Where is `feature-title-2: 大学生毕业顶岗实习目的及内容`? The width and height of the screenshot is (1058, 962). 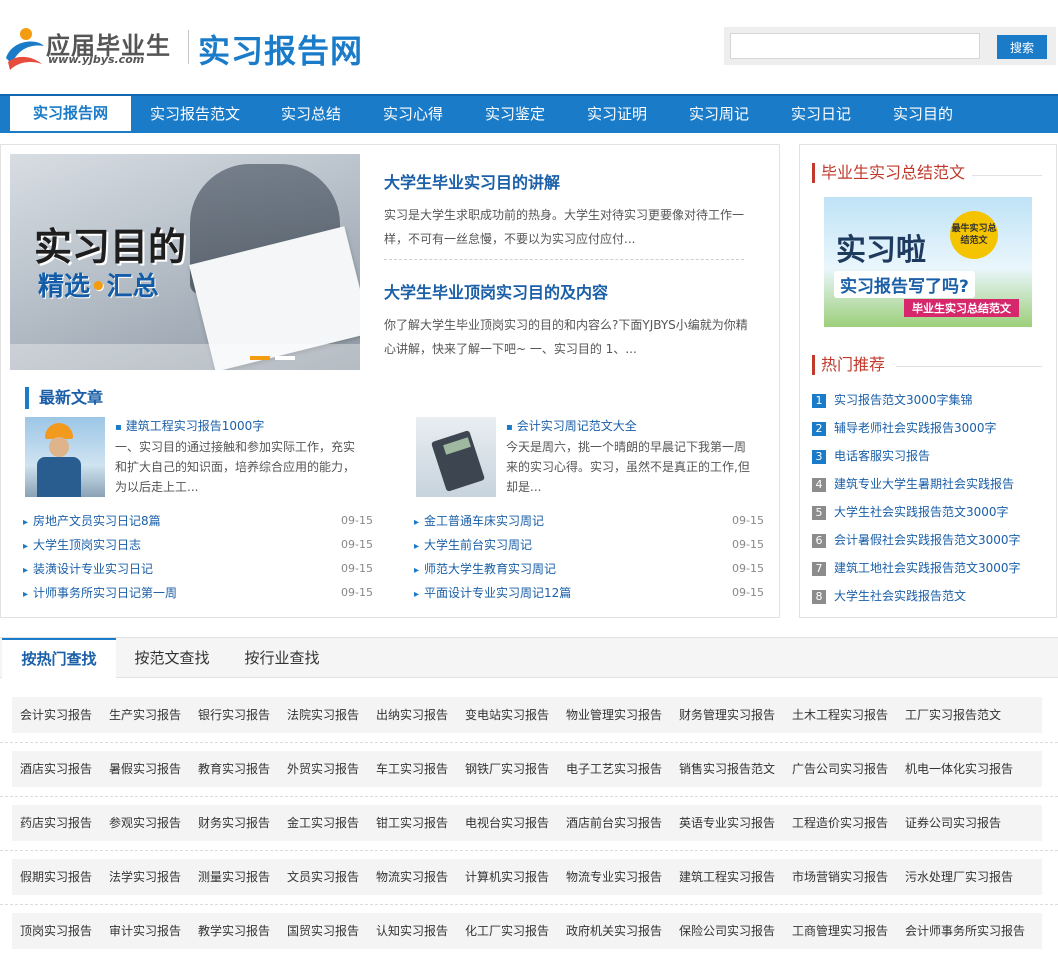
feature-title-2: 大学生毕业顶岗实习目的及内容 is located at coordinates (569, 291).